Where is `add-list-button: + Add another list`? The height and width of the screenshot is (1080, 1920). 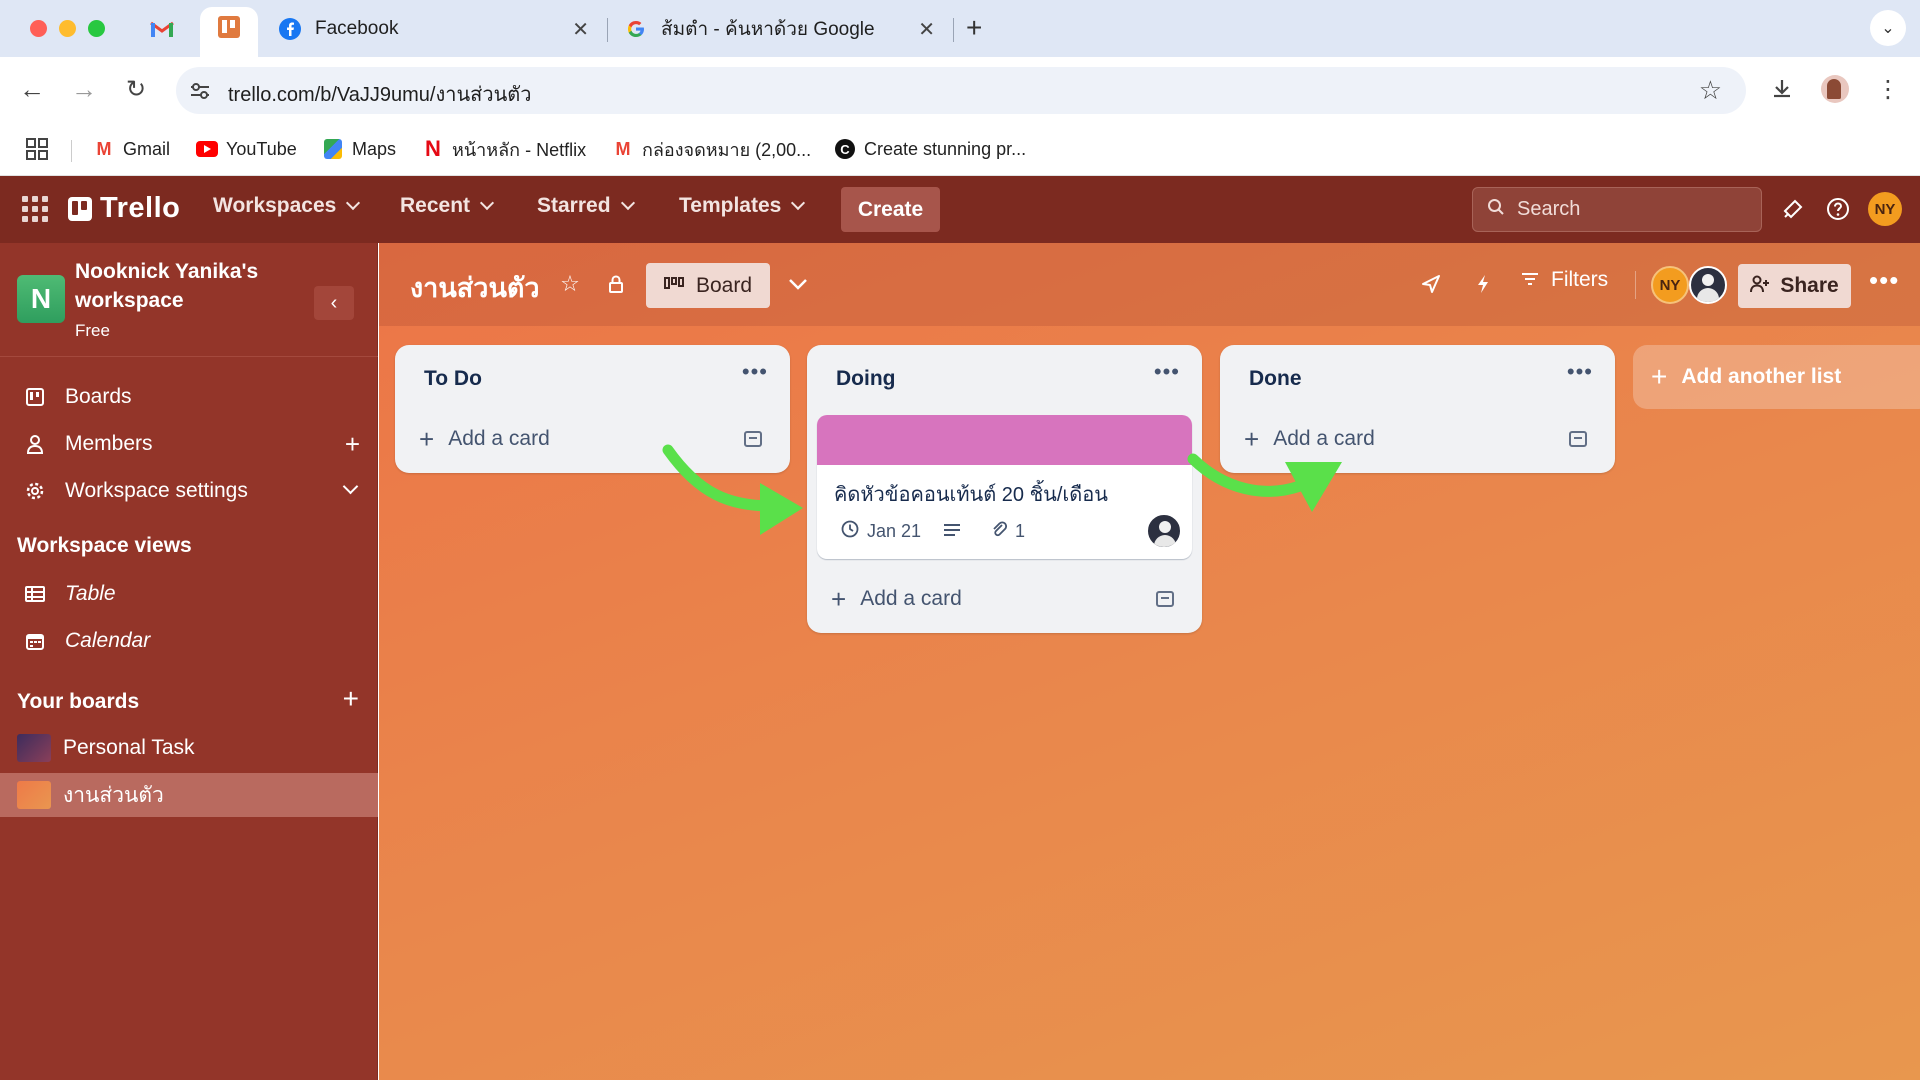 add-list-button: + Add another list is located at coordinates (1776, 377).